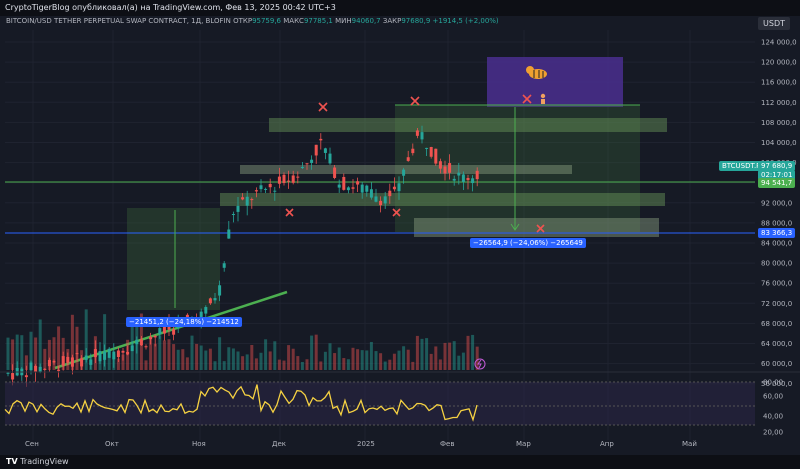 Image resolution: width=800 pixels, height=469 pixels. Describe the element at coordinates (361, 444) in the screenshot. I see `time-axis: Сен Окт Ноя Дек 2025 Фев Мар Апр Май` at that location.